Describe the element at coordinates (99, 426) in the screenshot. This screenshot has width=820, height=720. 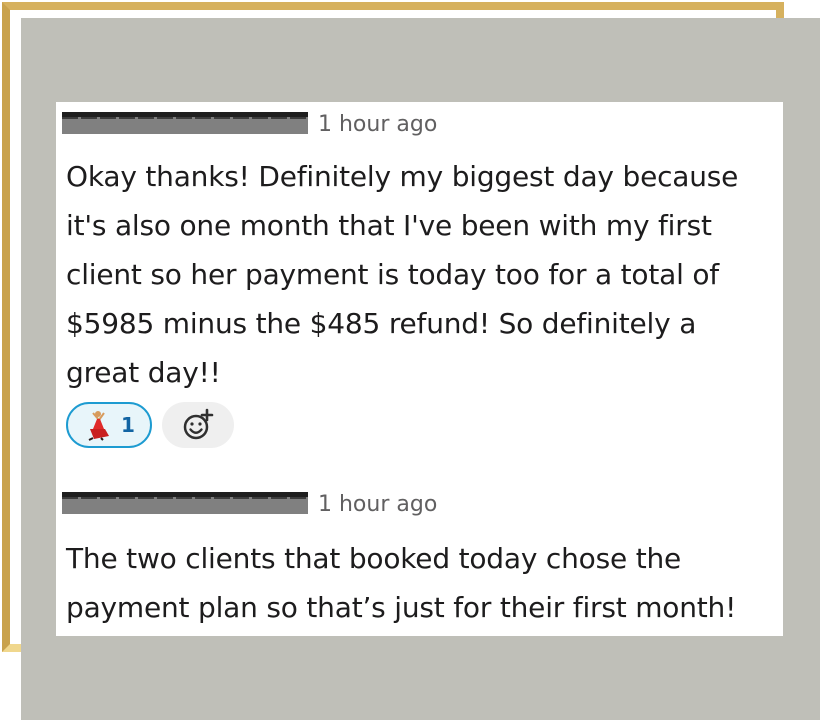
I see `dancer-icon` at that location.